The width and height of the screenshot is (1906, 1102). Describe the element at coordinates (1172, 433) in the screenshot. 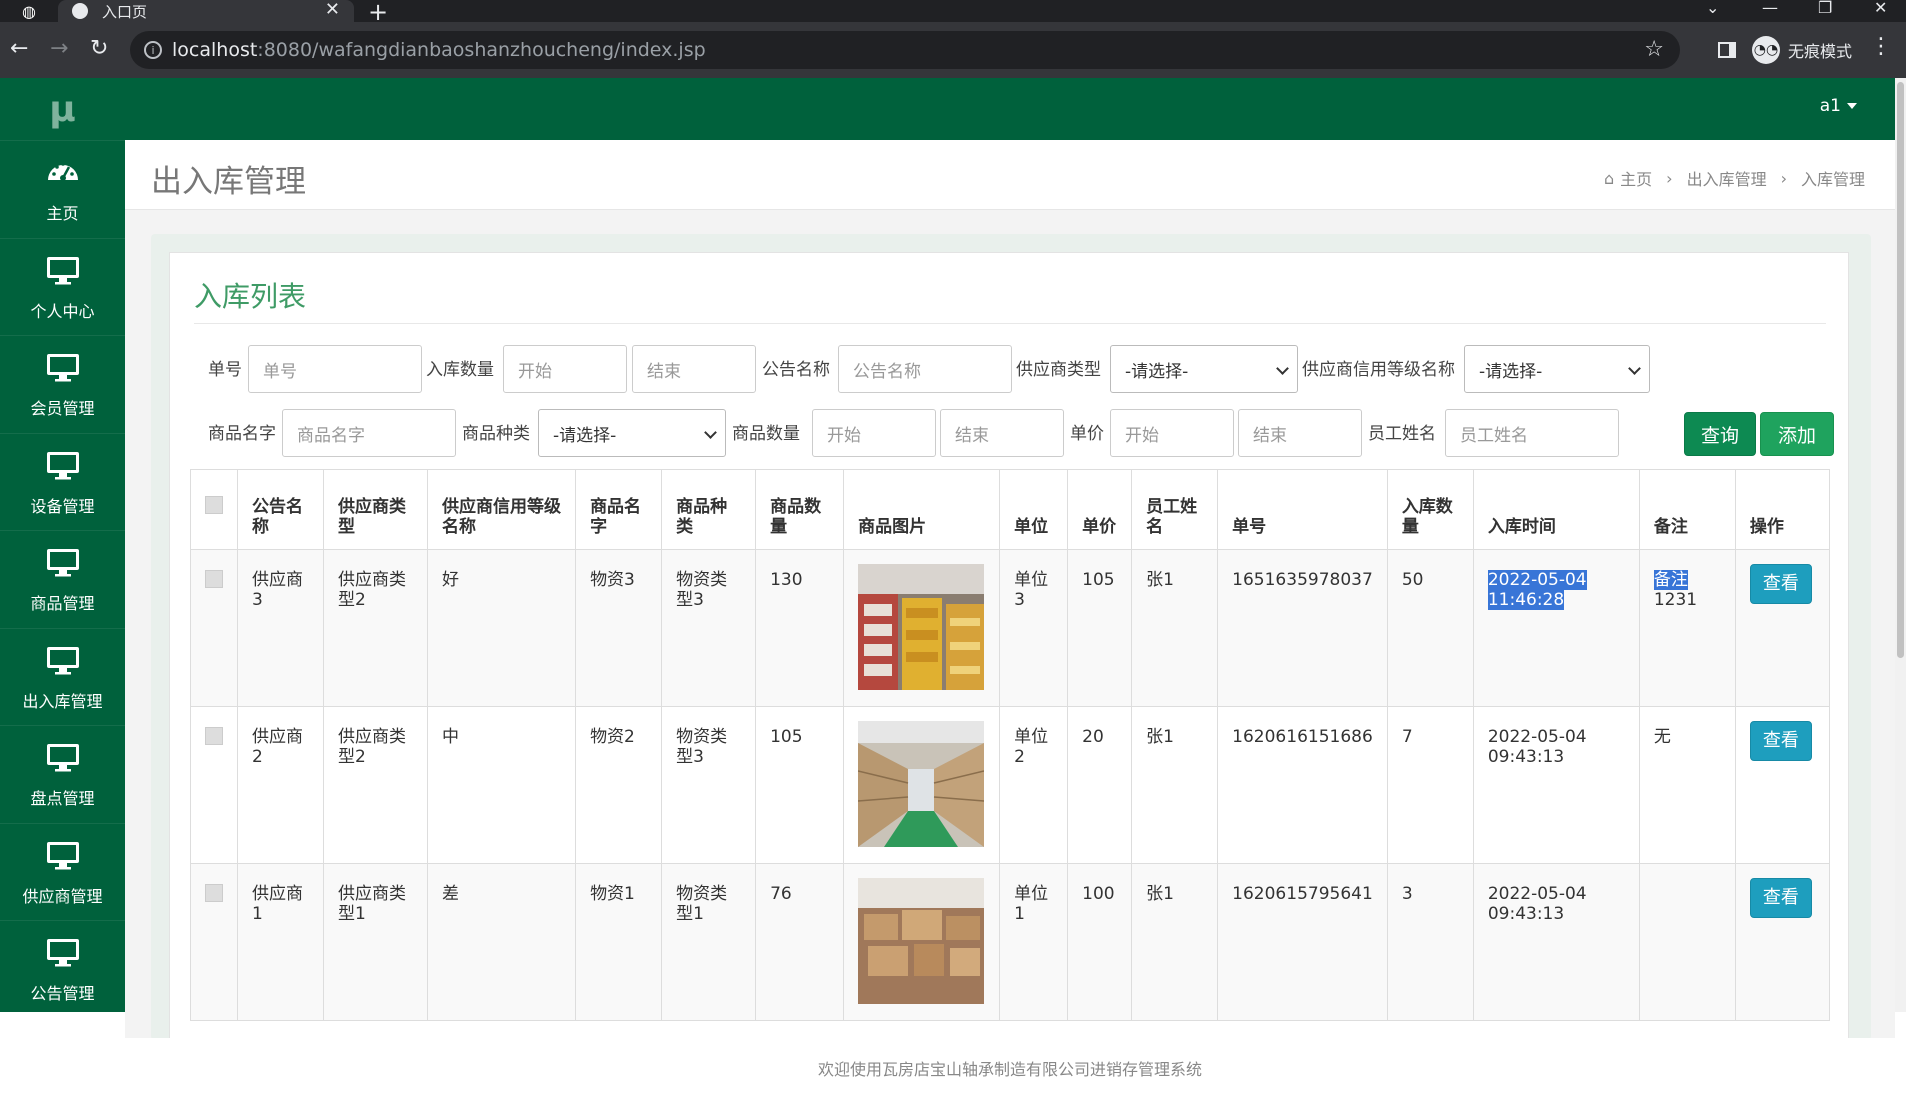

I see `price-start-input: 开始` at that location.